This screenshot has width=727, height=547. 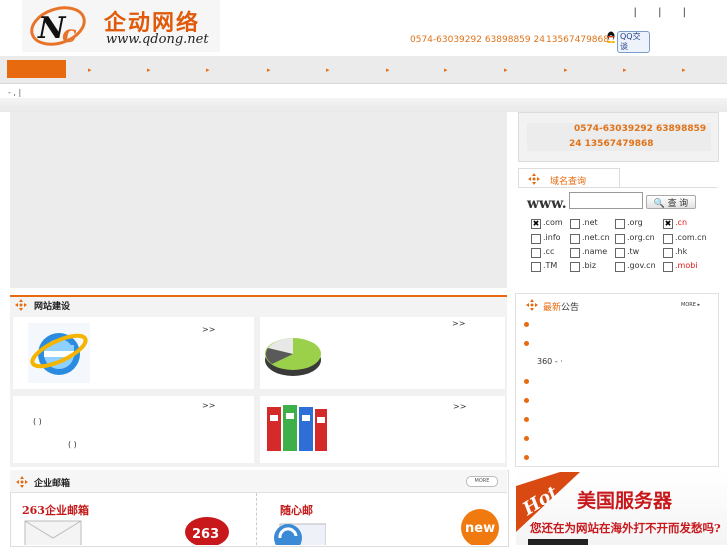 What do you see at coordinates (568, 182) in the screenshot?
I see `domain-search-title: 域名查询` at bounding box center [568, 182].